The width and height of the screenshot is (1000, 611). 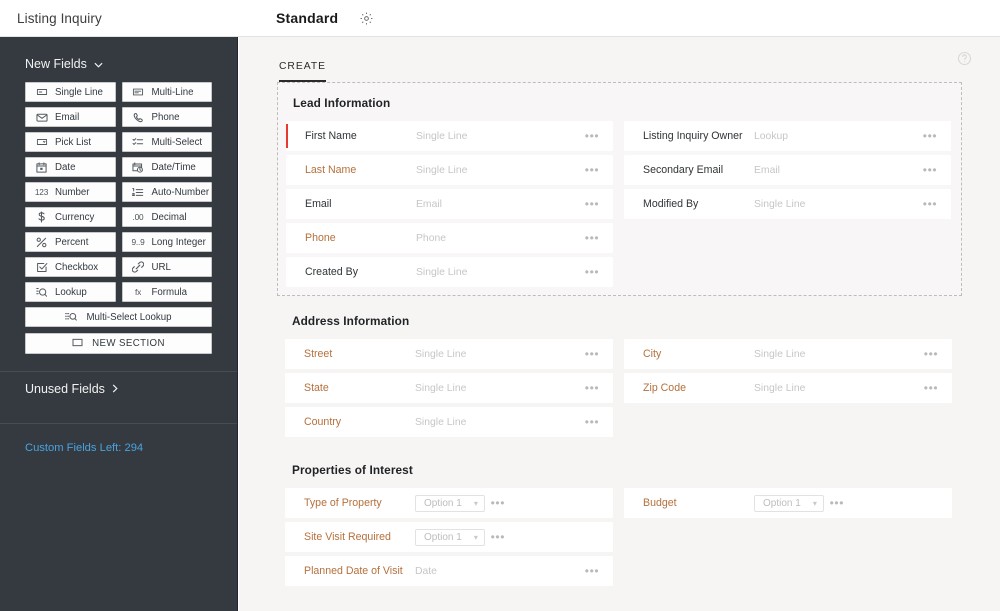 What do you see at coordinates (41, 192) in the screenshot?
I see `number-123-icon: 123` at bounding box center [41, 192].